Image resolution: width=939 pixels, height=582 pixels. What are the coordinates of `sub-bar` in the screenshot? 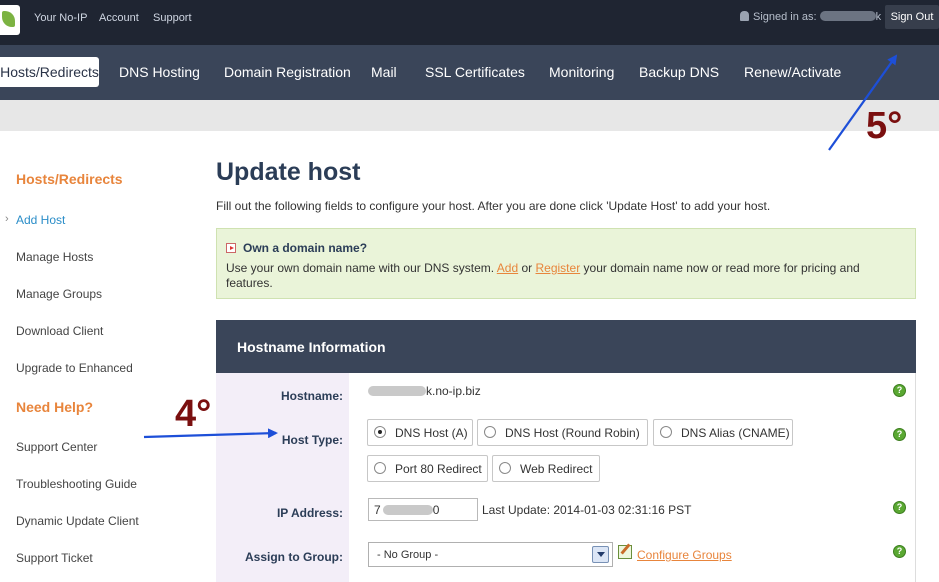 It's located at (469, 115).